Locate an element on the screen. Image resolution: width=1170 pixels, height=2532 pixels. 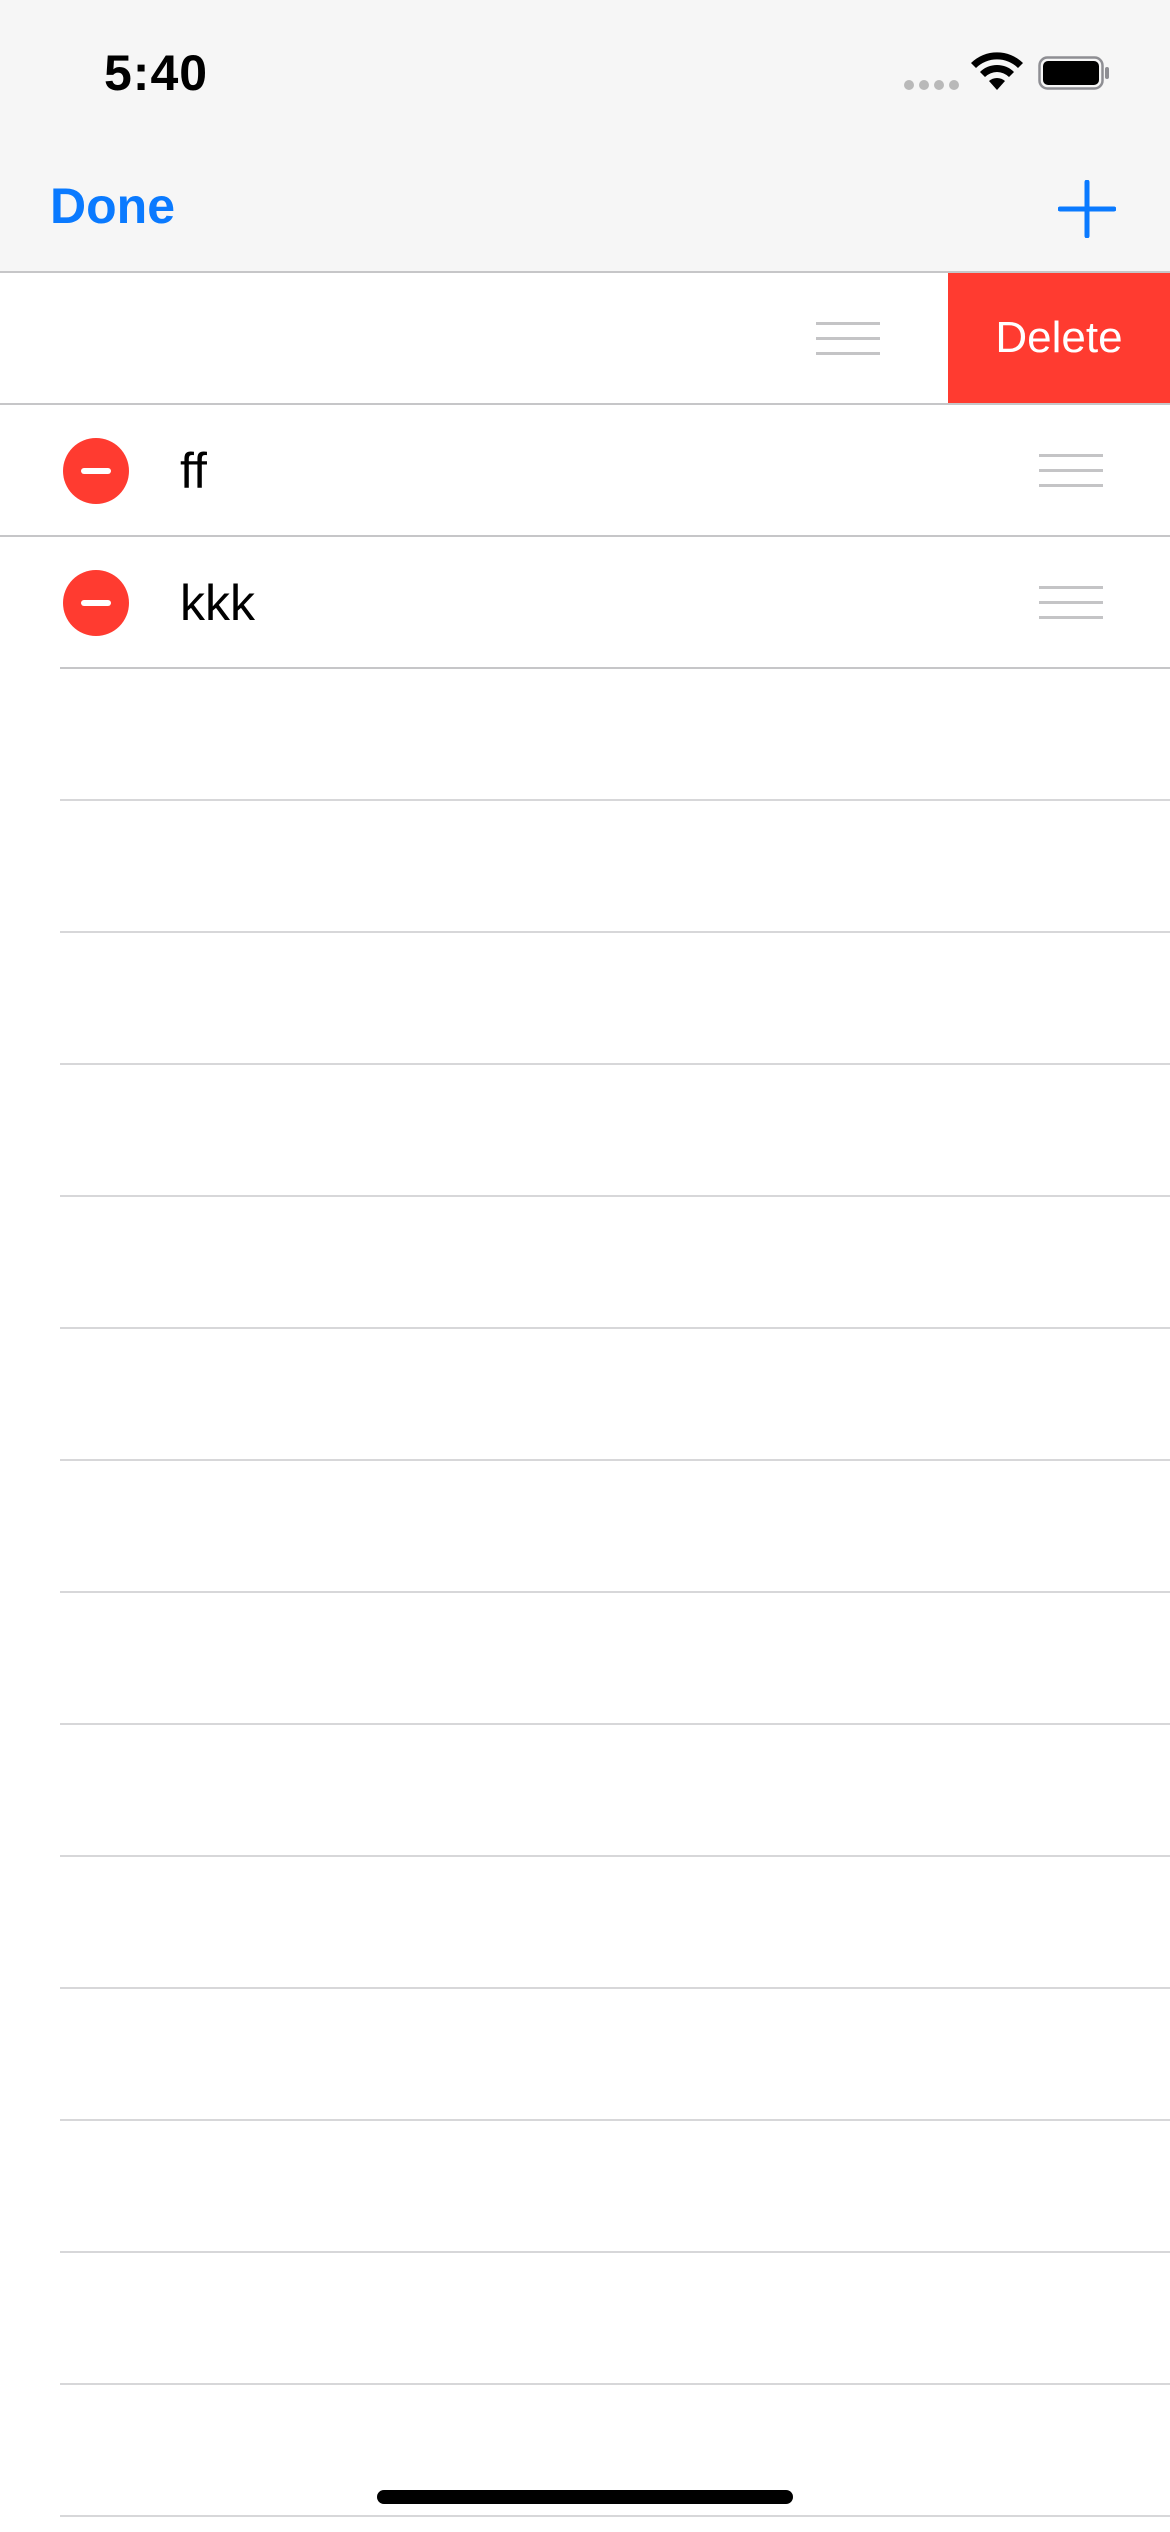
list-item: Delete is located at coordinates (585, 339).